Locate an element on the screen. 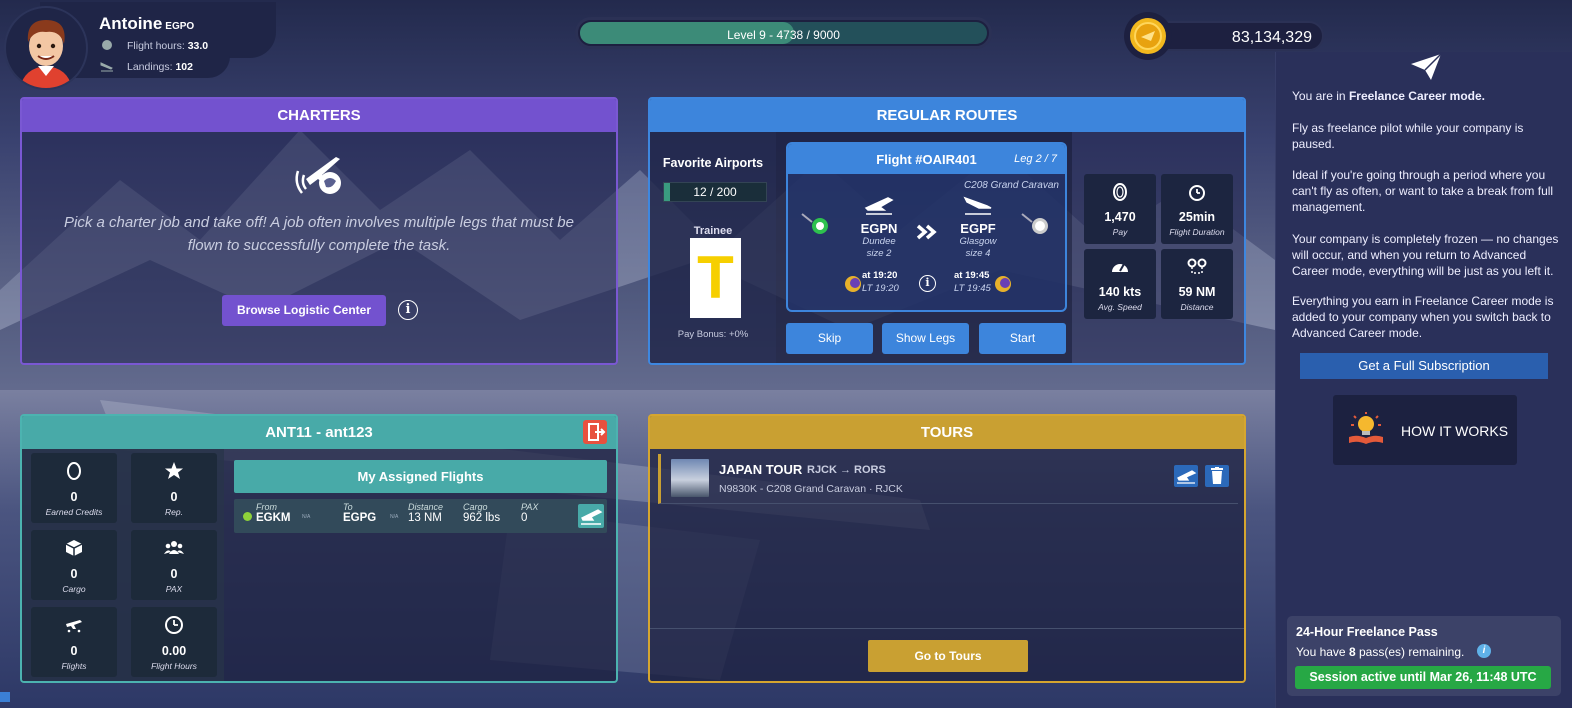 The height and width of the screenshot is (708, 1572). to-code: EGPG is located at coordinates (360, 518).